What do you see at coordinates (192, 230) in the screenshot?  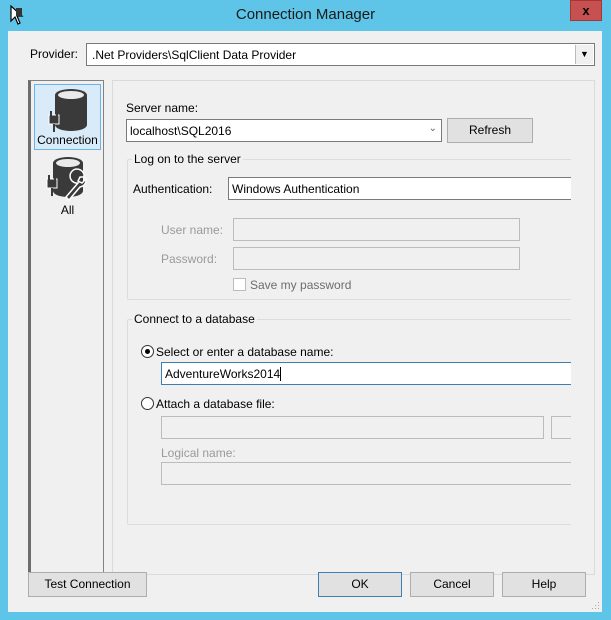 I see `username-label: User name:` at bounding box center [192, 230].